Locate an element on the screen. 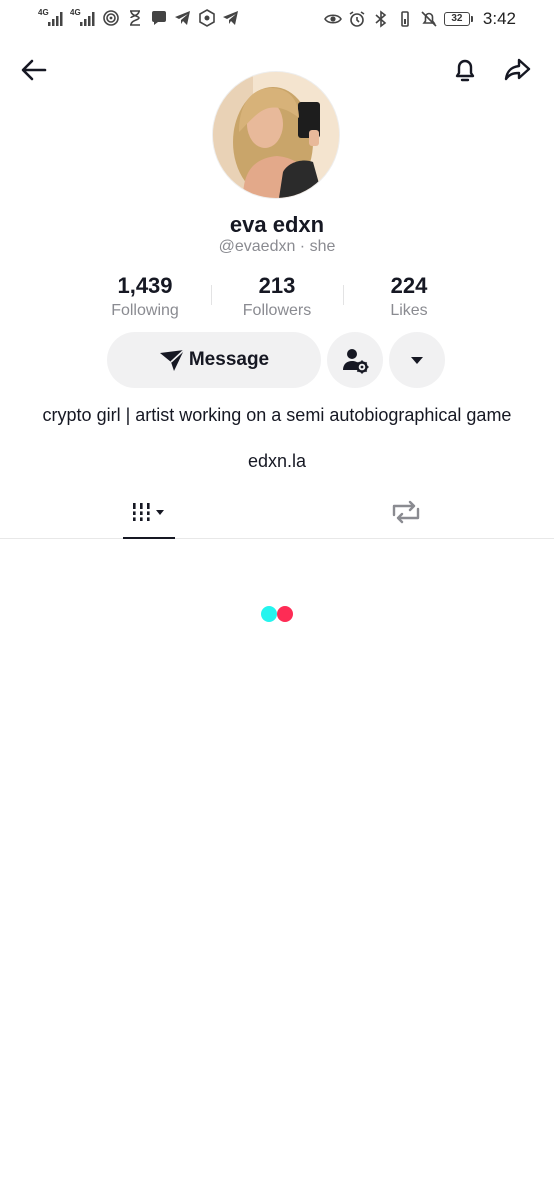  followers-label: Followers is located at coordinates (277, 310).